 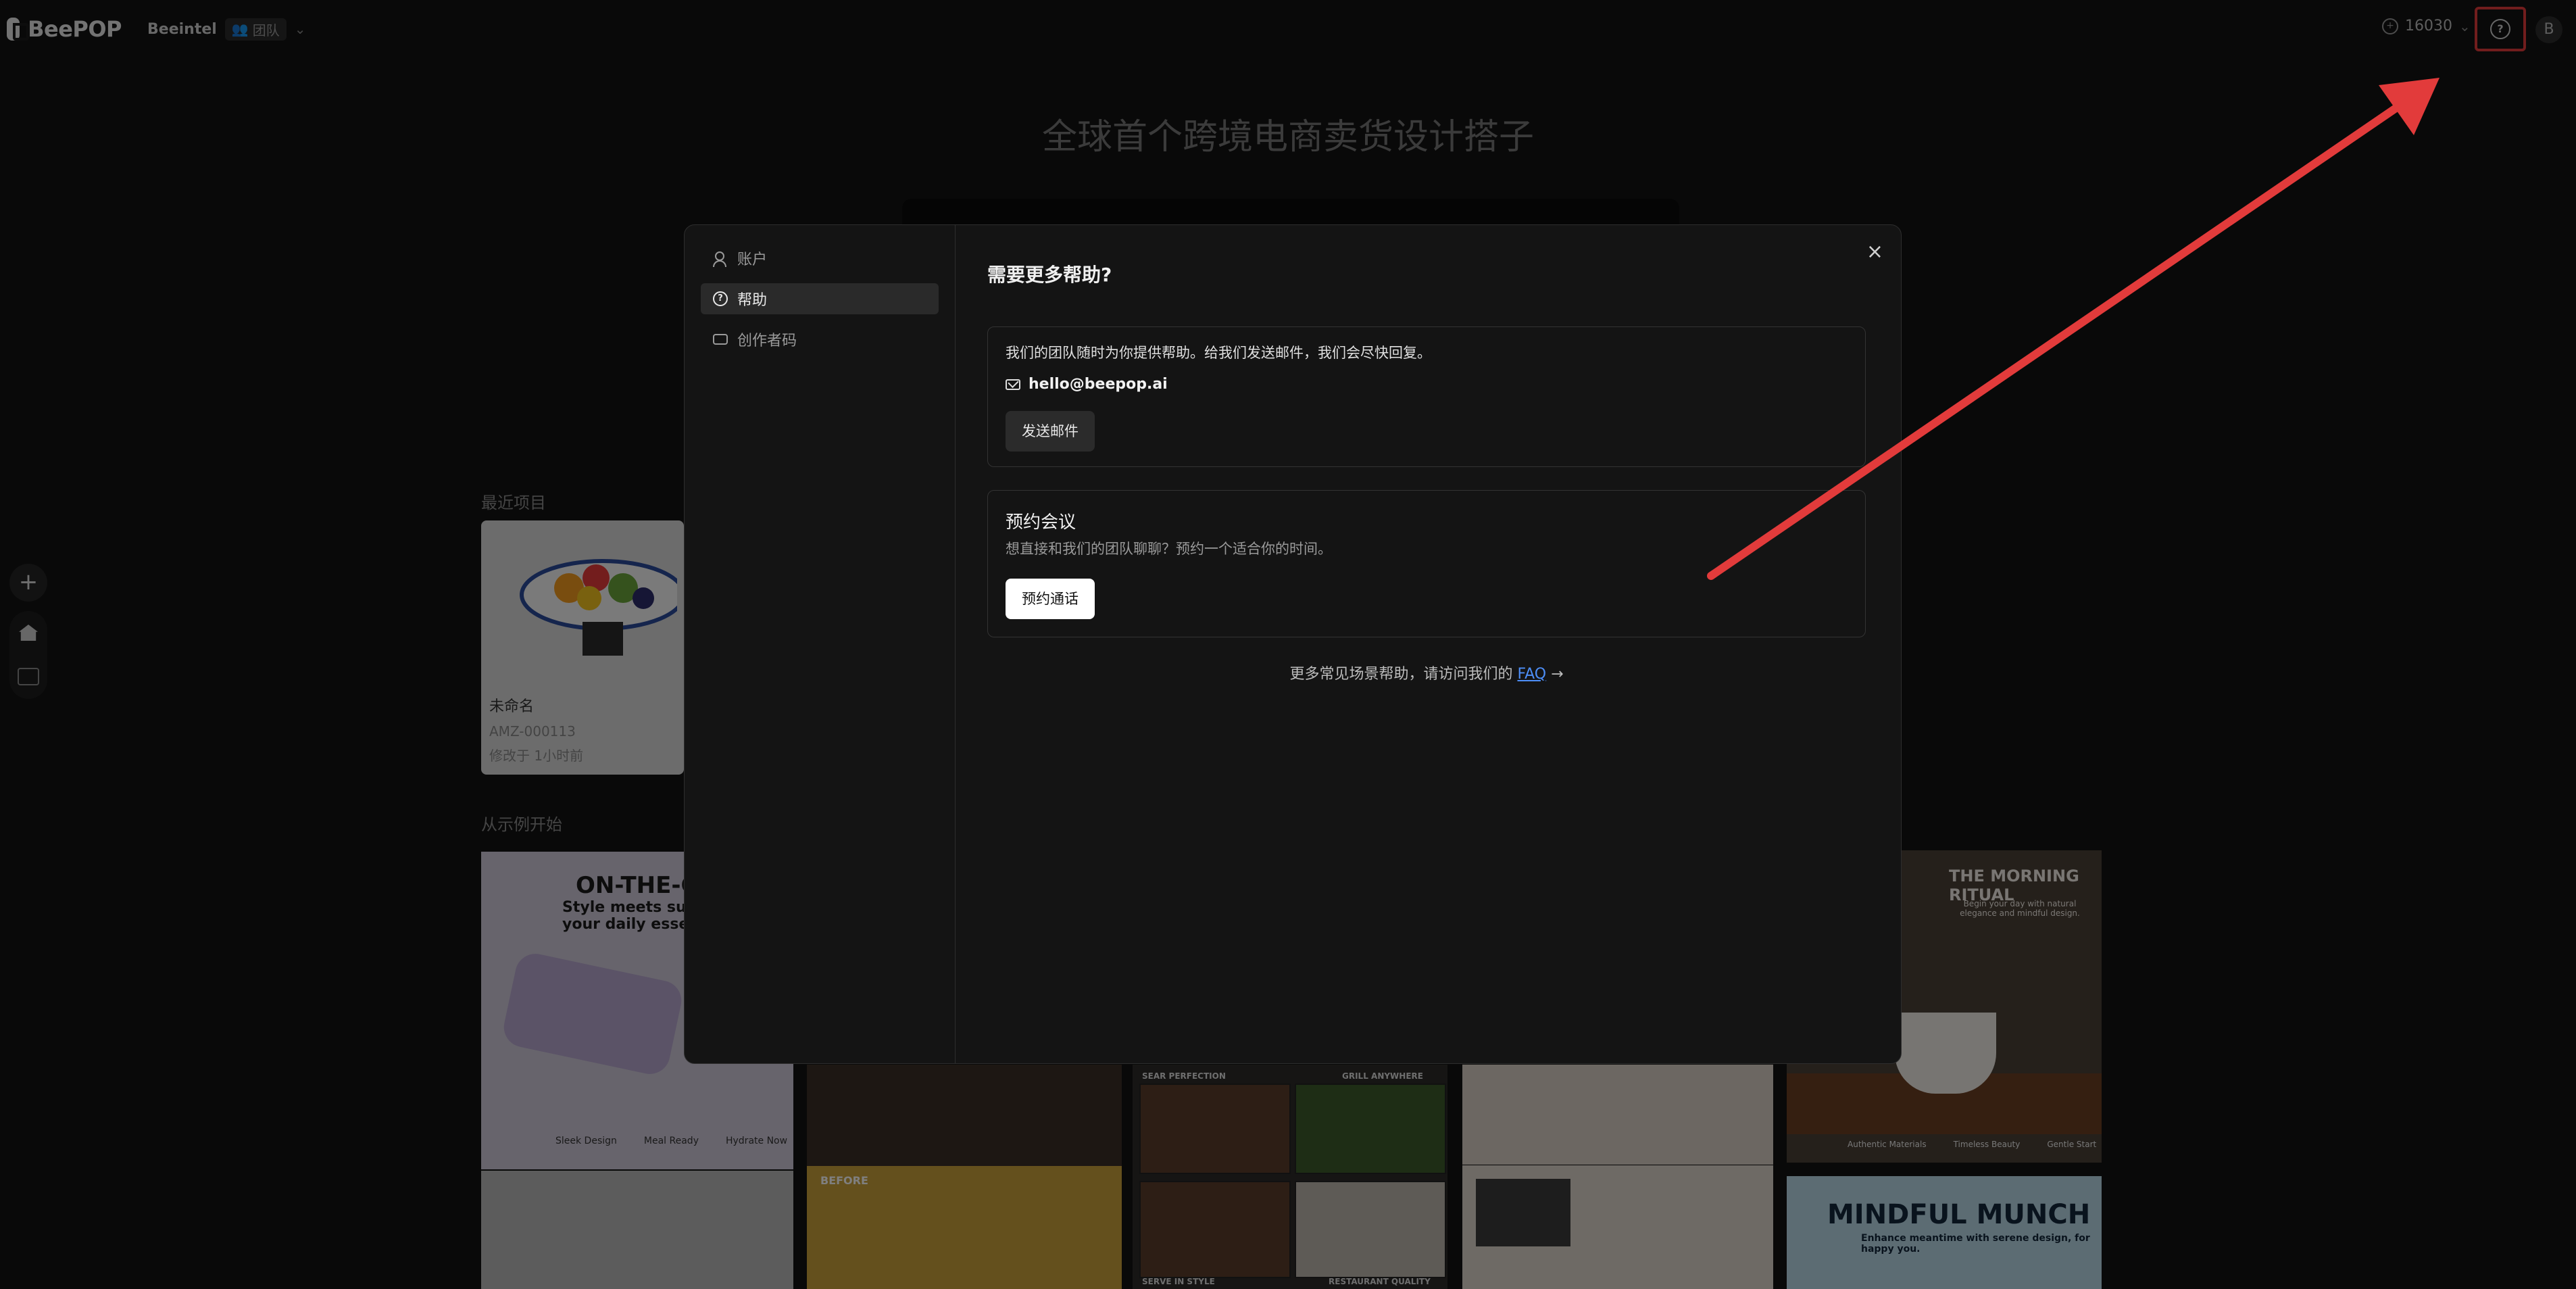 I want to click on email-card-text: 我们的团队随时为你提供帮助。给我们发送邮件，我们会尽快回复。, so click(x=1219, y=353).